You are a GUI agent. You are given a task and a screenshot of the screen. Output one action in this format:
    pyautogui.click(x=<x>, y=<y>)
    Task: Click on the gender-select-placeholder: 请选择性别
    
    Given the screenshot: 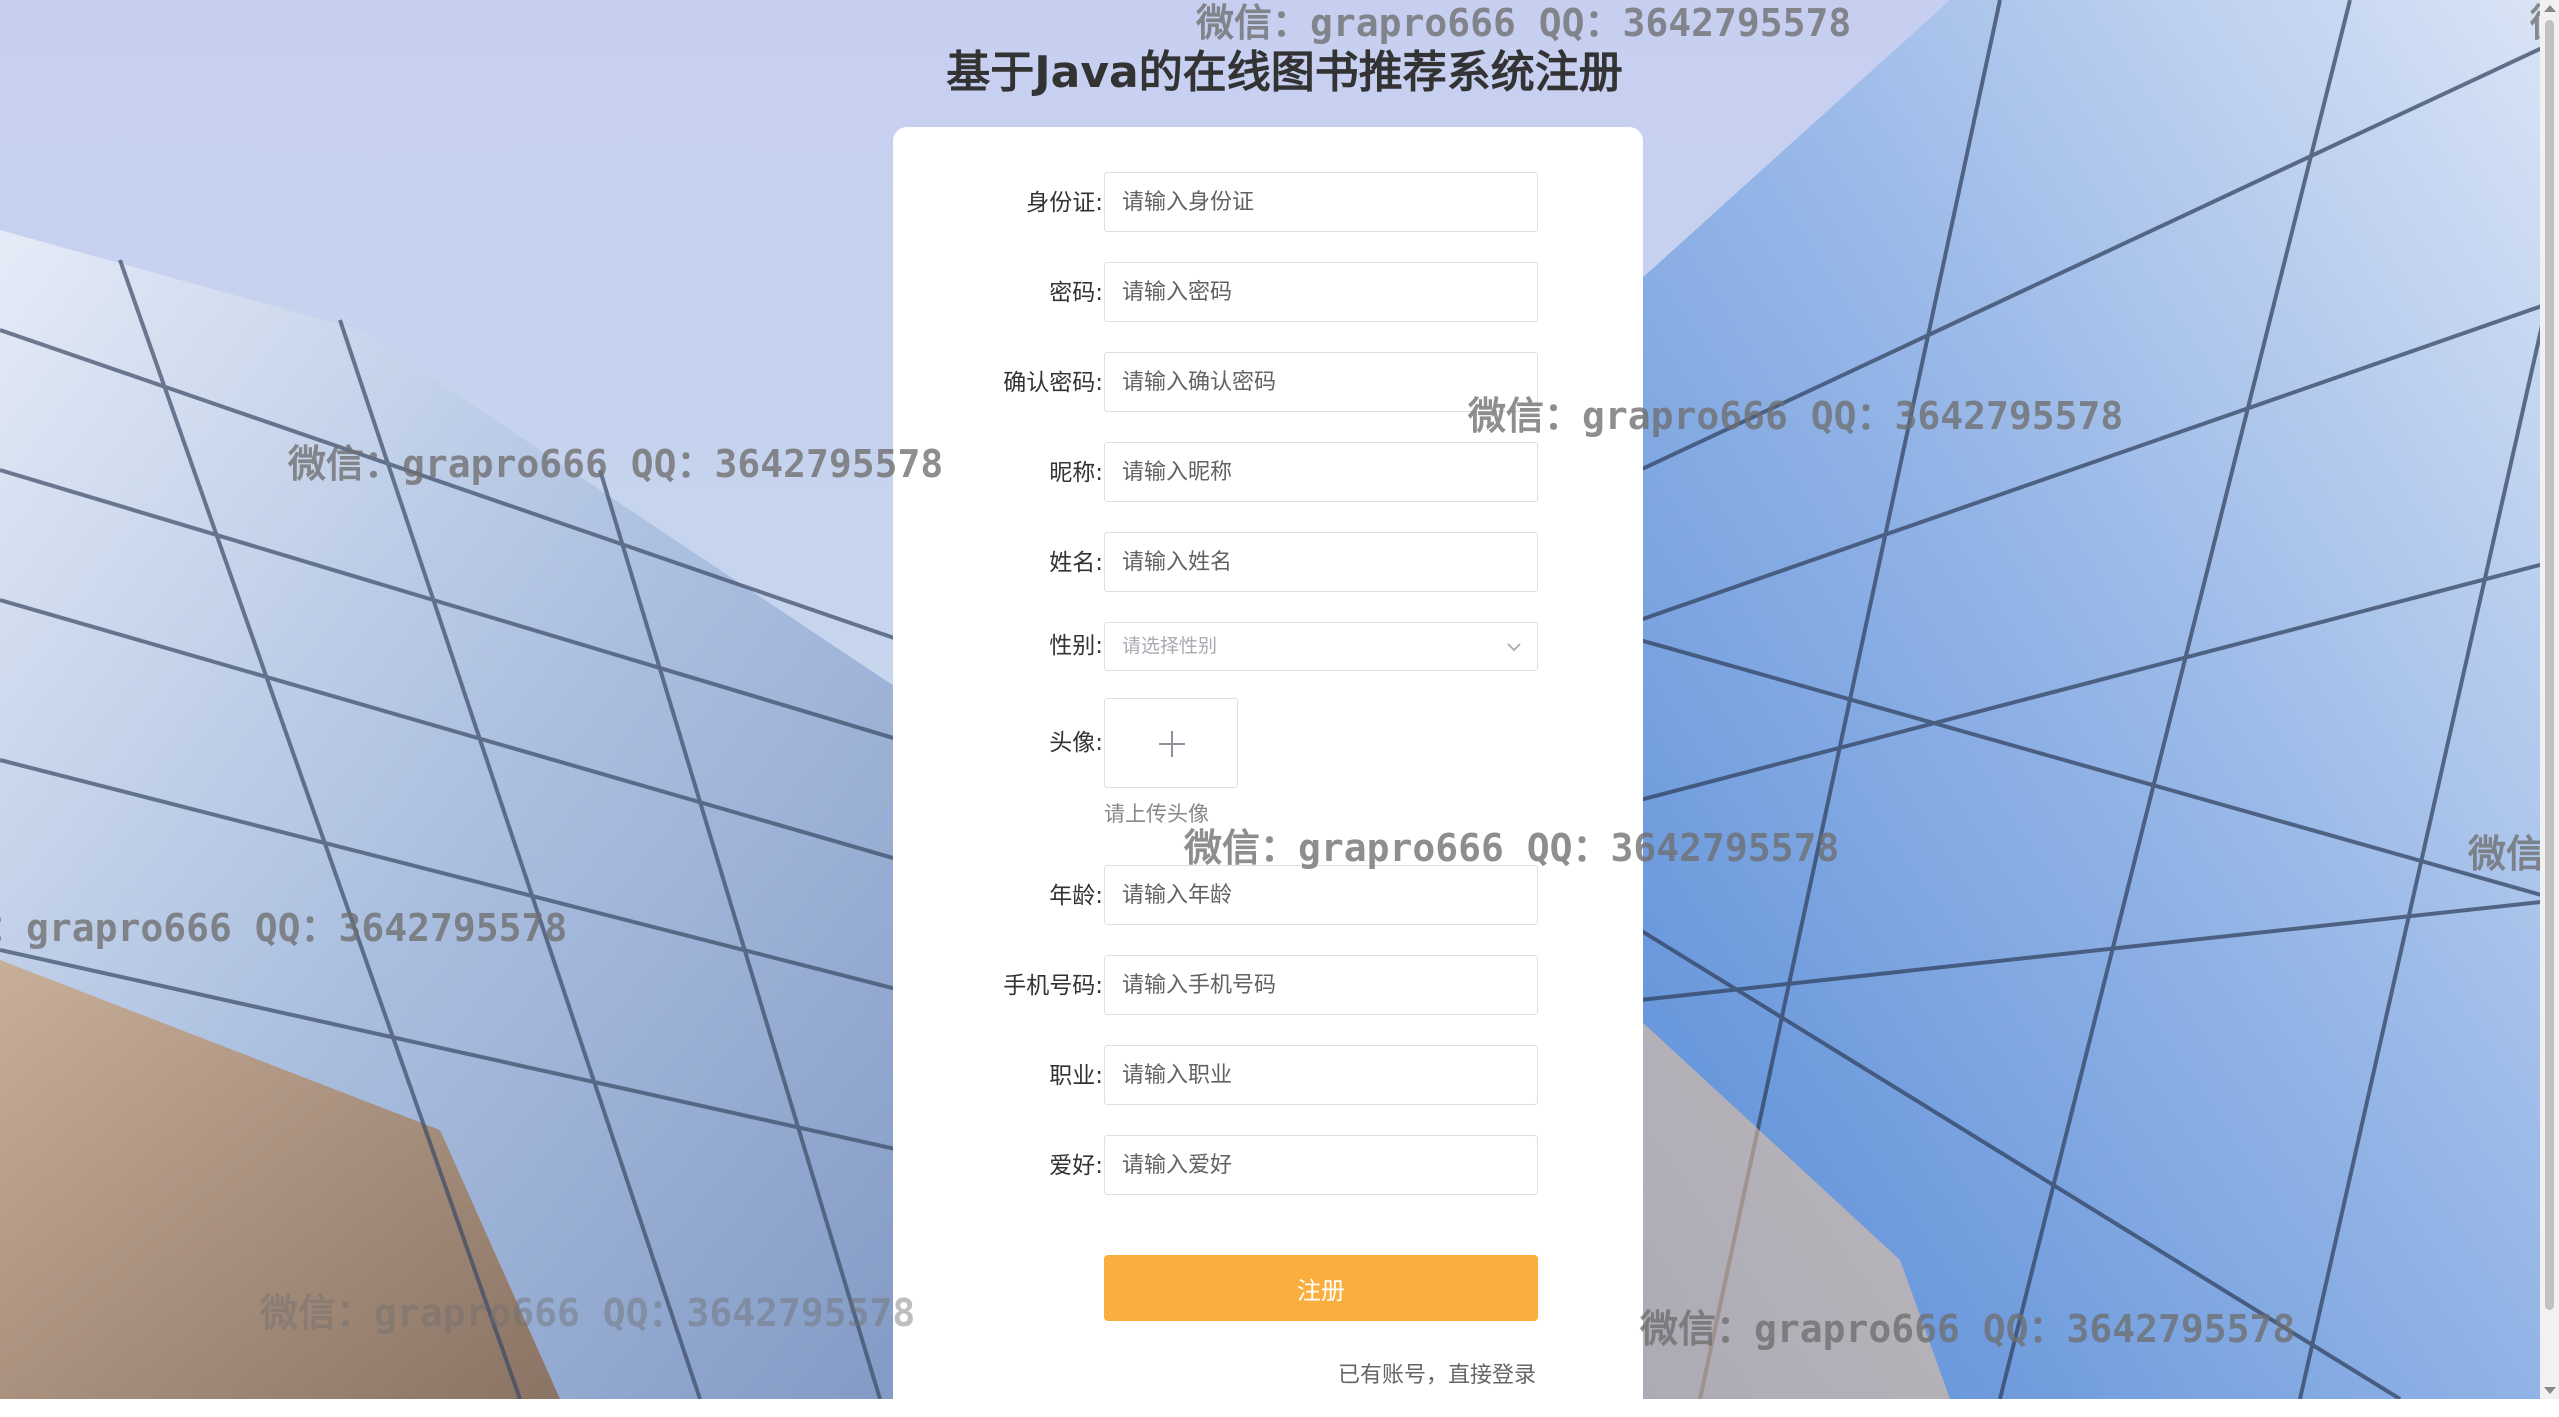 What is the action you would take?
    pyautogui.click(x=1170, y=646)
    